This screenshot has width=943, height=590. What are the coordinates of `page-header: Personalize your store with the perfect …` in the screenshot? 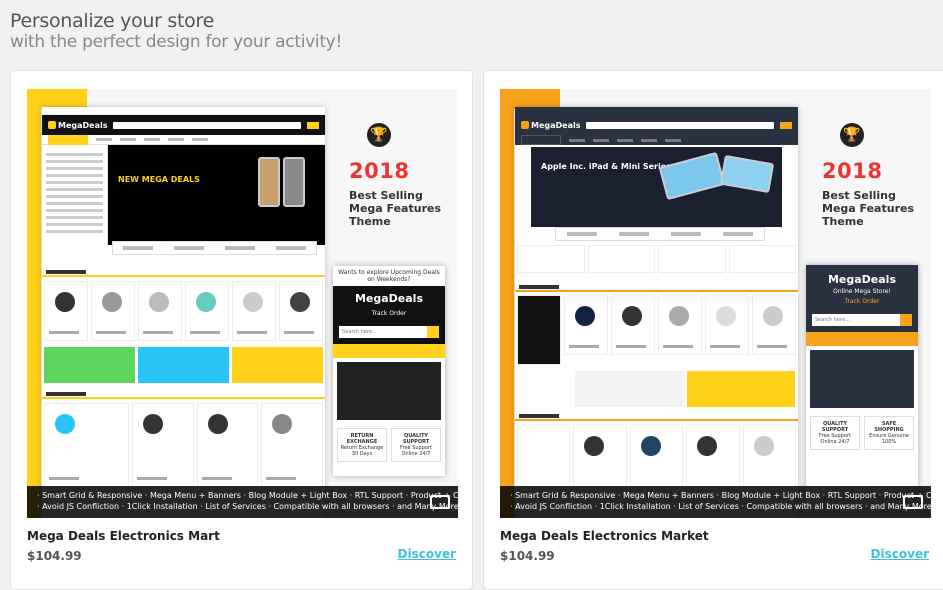 It's located at (176, 31).